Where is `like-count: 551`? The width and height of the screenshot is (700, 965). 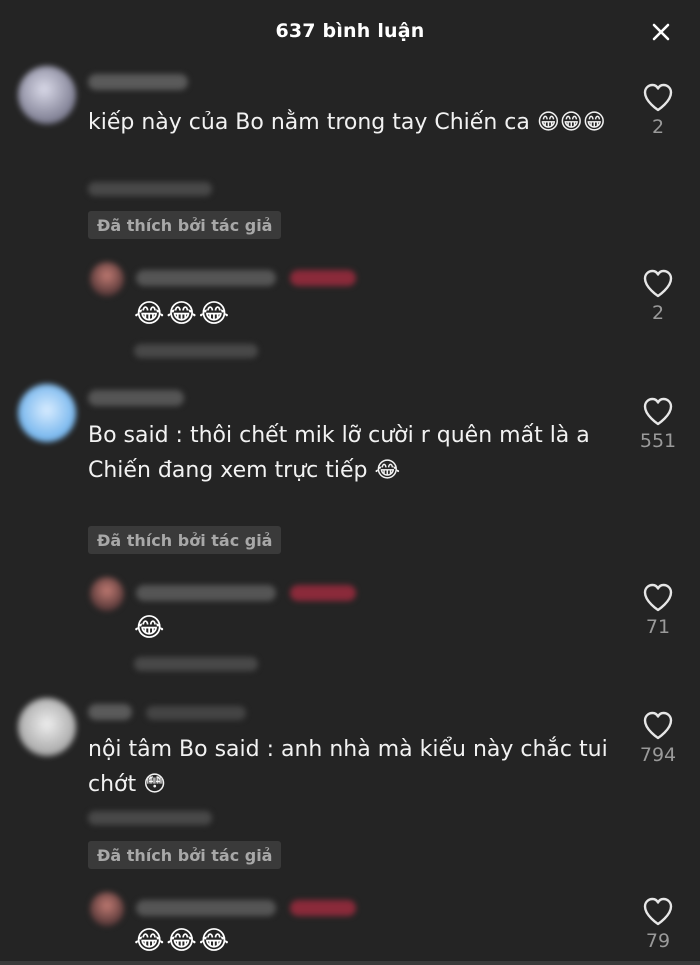 like-count: 551 is located at coordinates (658, 441).